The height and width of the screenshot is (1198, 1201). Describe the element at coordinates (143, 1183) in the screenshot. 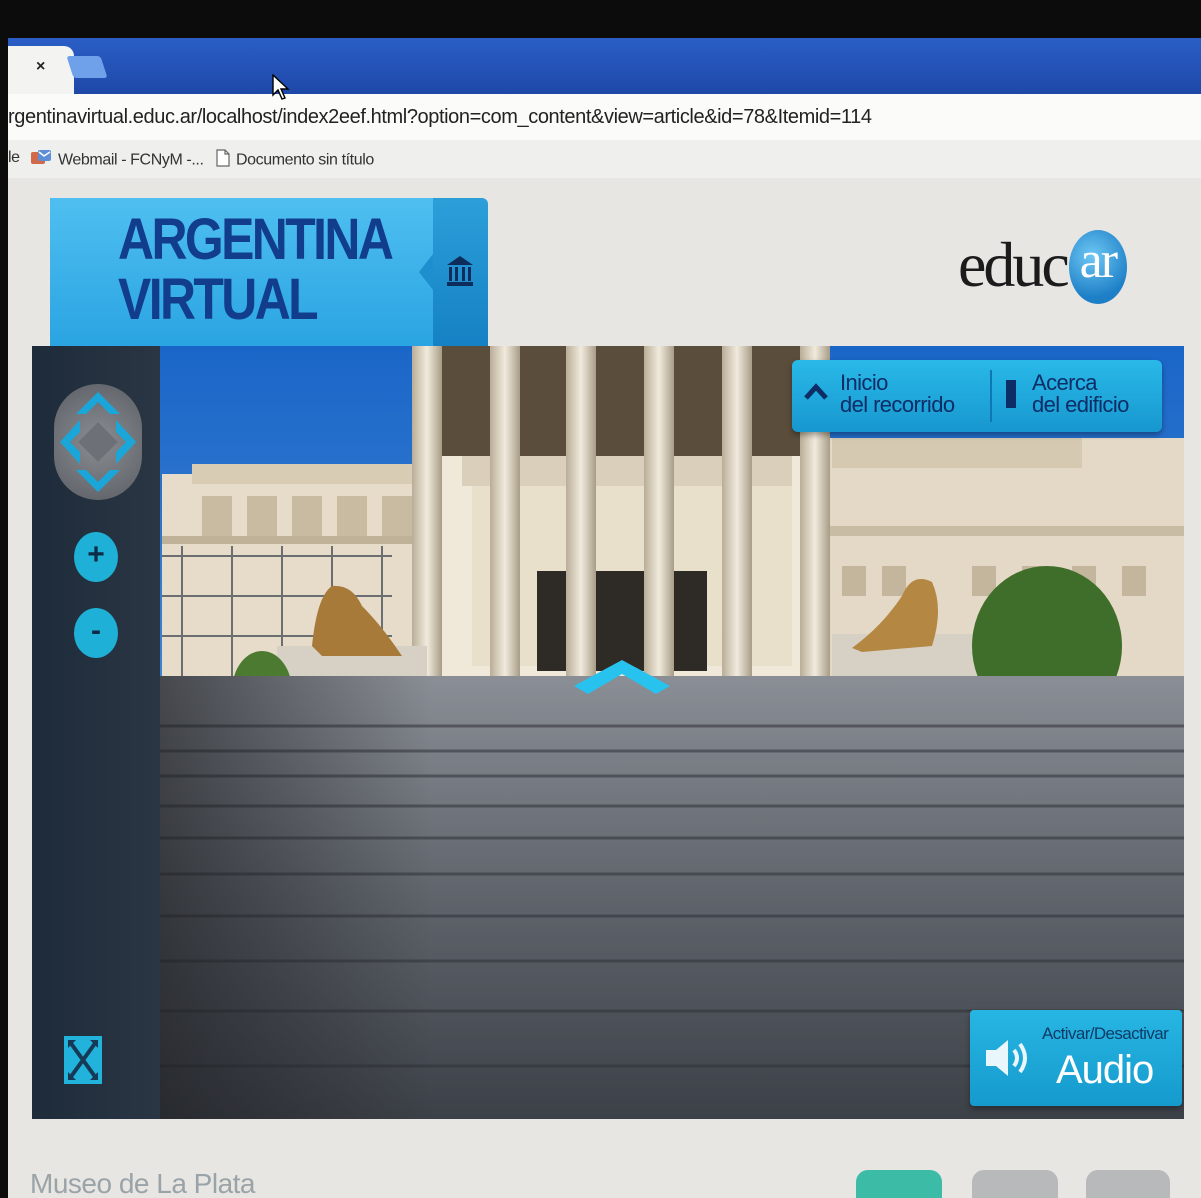

I see `page-title: Museo de La Plata` at that location.